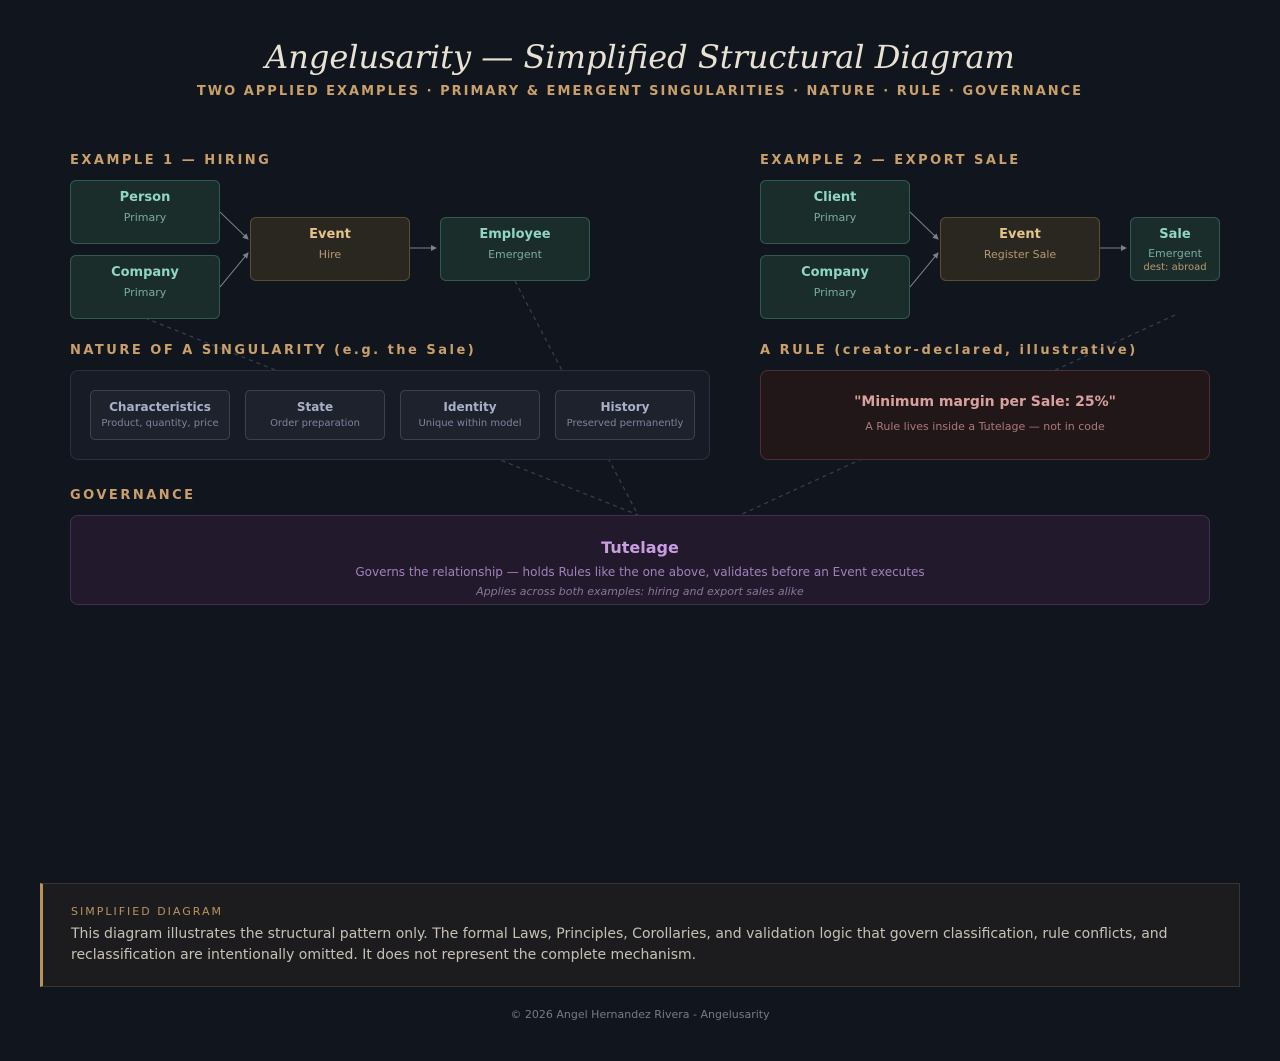  Describe the element at coordinates (625, 423) in the screenshot. I see `nature-item-desc: Preserved permanently` at that location.